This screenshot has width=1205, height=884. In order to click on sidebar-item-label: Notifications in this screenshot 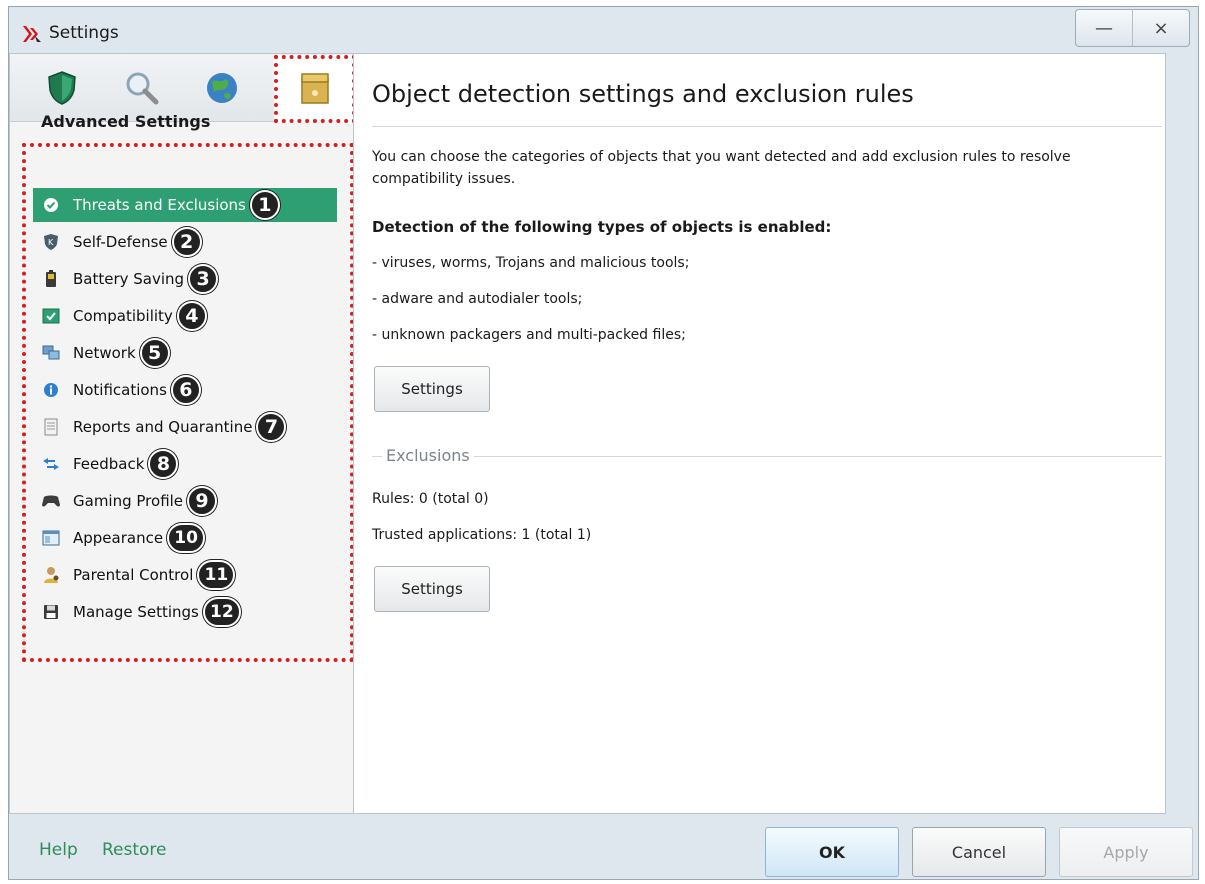, I will do `click(120, 390)`.